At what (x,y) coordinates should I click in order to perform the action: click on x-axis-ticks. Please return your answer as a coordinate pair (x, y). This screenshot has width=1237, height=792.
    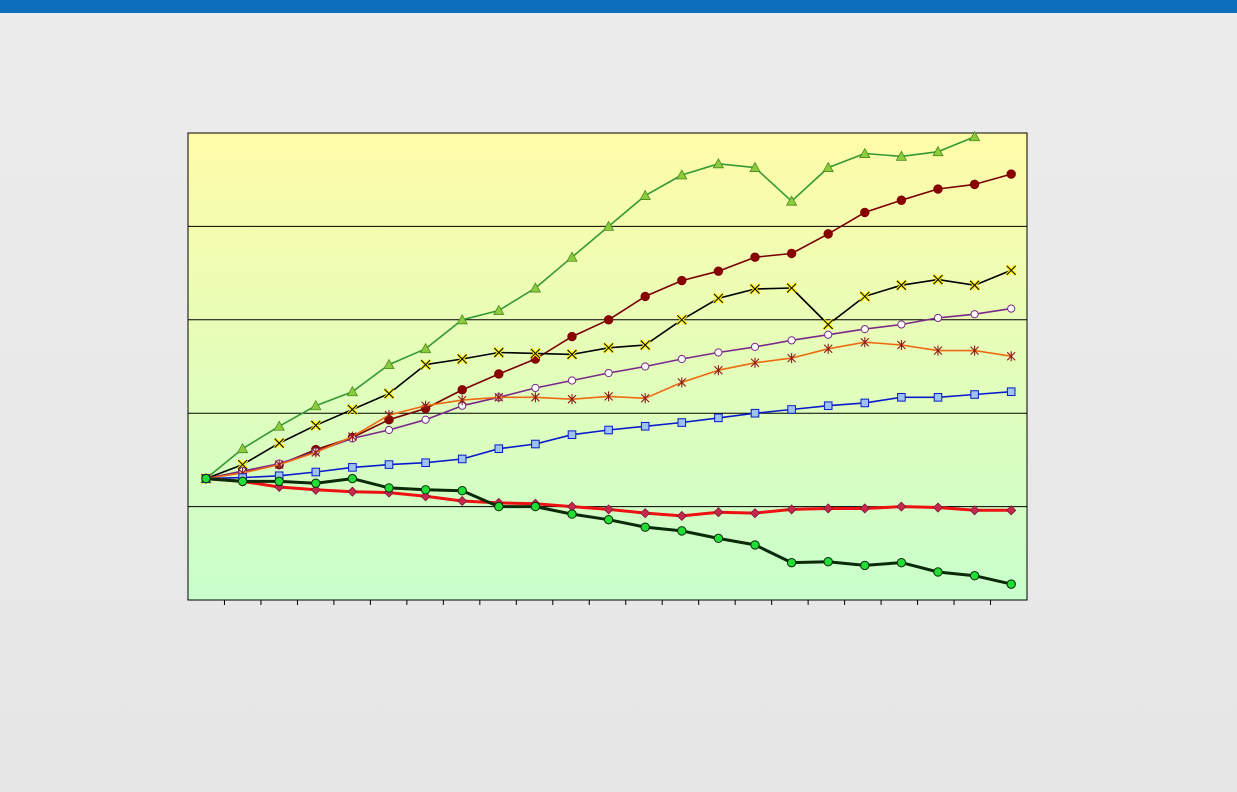
    Looking at the image, I should click on (607, 602).